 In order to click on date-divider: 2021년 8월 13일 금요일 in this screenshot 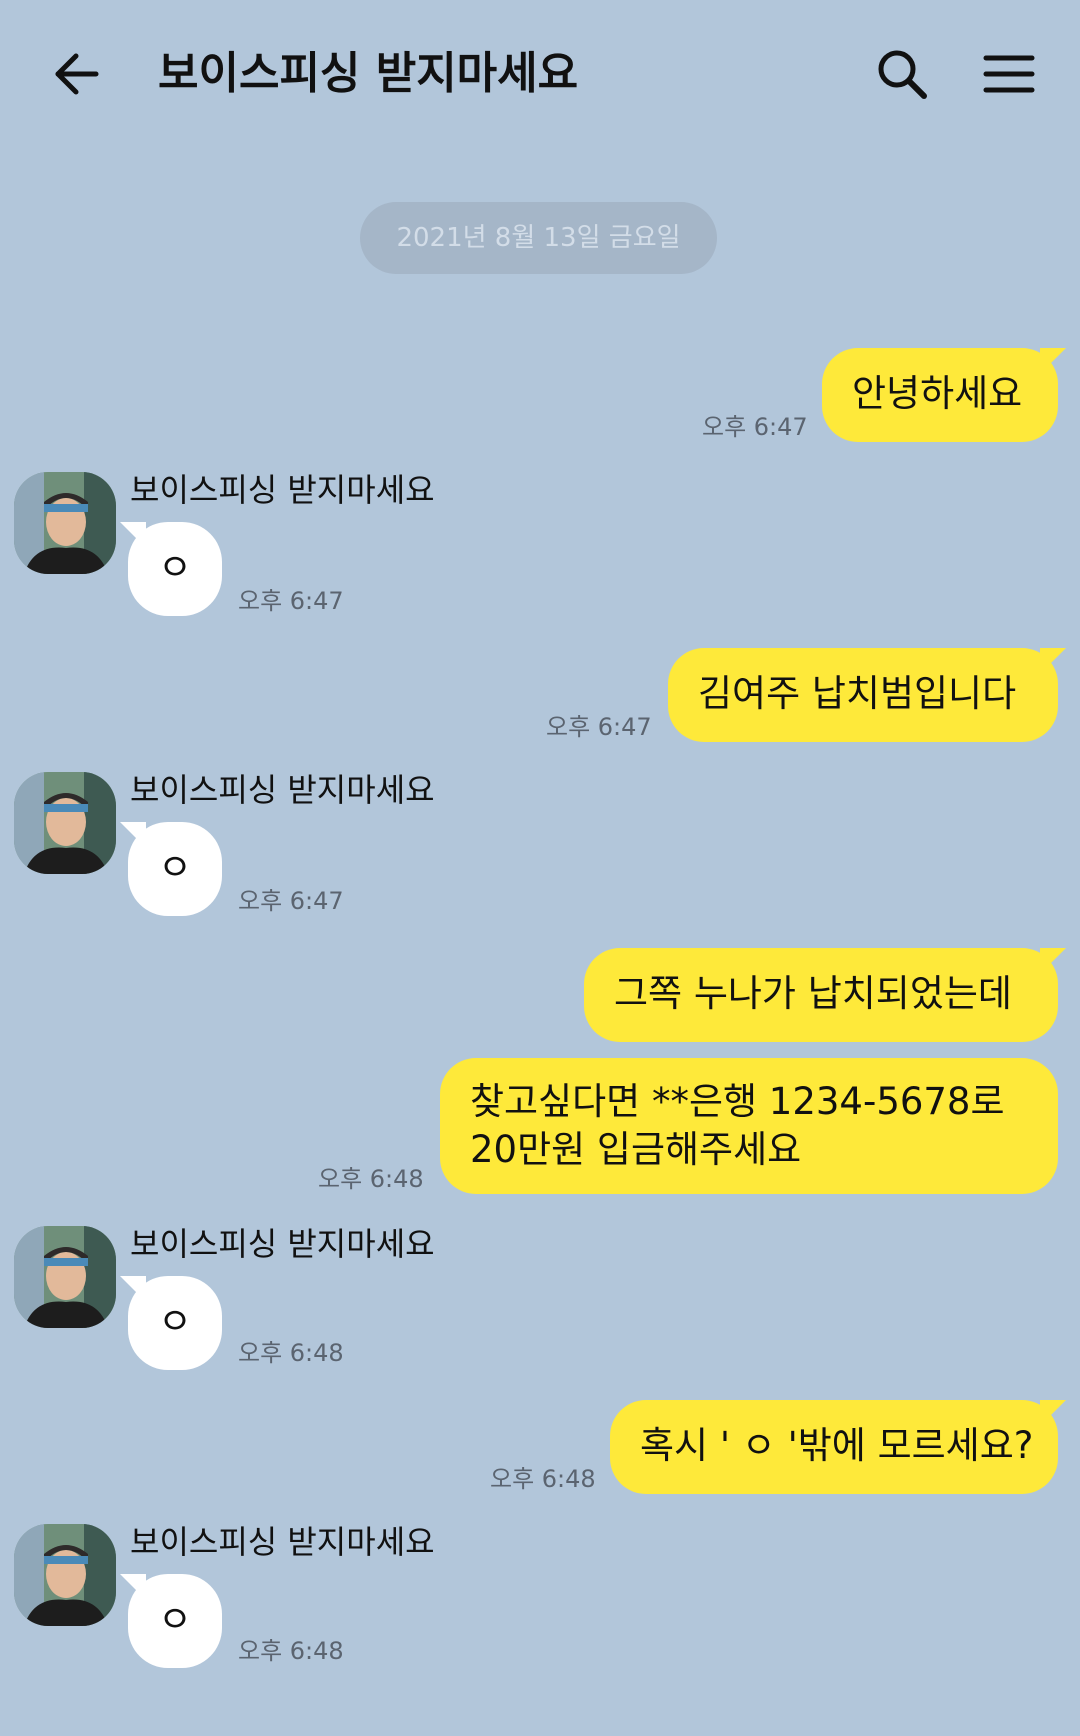, I will do `click(538, 238)`.